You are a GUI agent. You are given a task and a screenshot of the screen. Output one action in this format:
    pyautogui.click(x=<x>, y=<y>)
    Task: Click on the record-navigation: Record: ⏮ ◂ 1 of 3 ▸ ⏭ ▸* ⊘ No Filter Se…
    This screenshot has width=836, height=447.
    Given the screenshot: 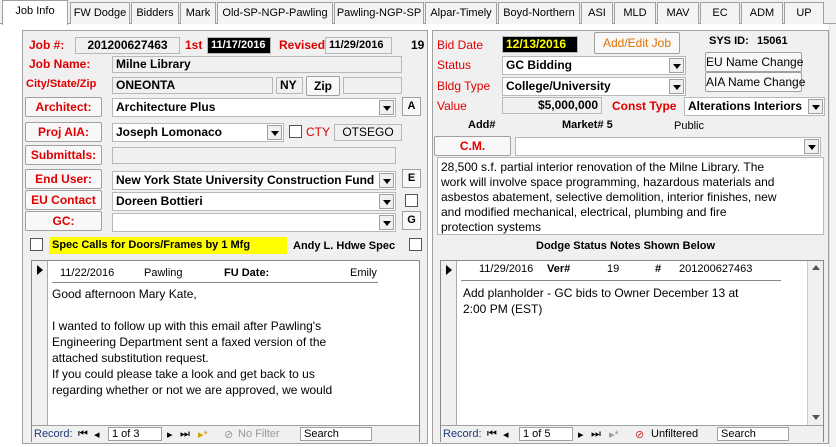 What is the action you would take?
    pyautogui.click(x=225, y=433)
    